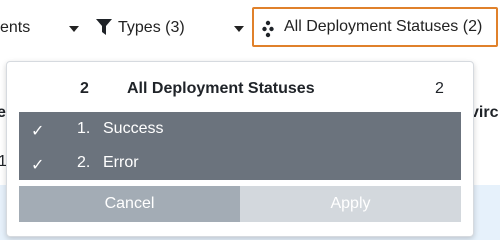 The height and width of the screenshot is (240, 500). Describe the element at coordinates (240, 129) in the screenshot. I see `option-success: ✓ 1. Success` at that location.